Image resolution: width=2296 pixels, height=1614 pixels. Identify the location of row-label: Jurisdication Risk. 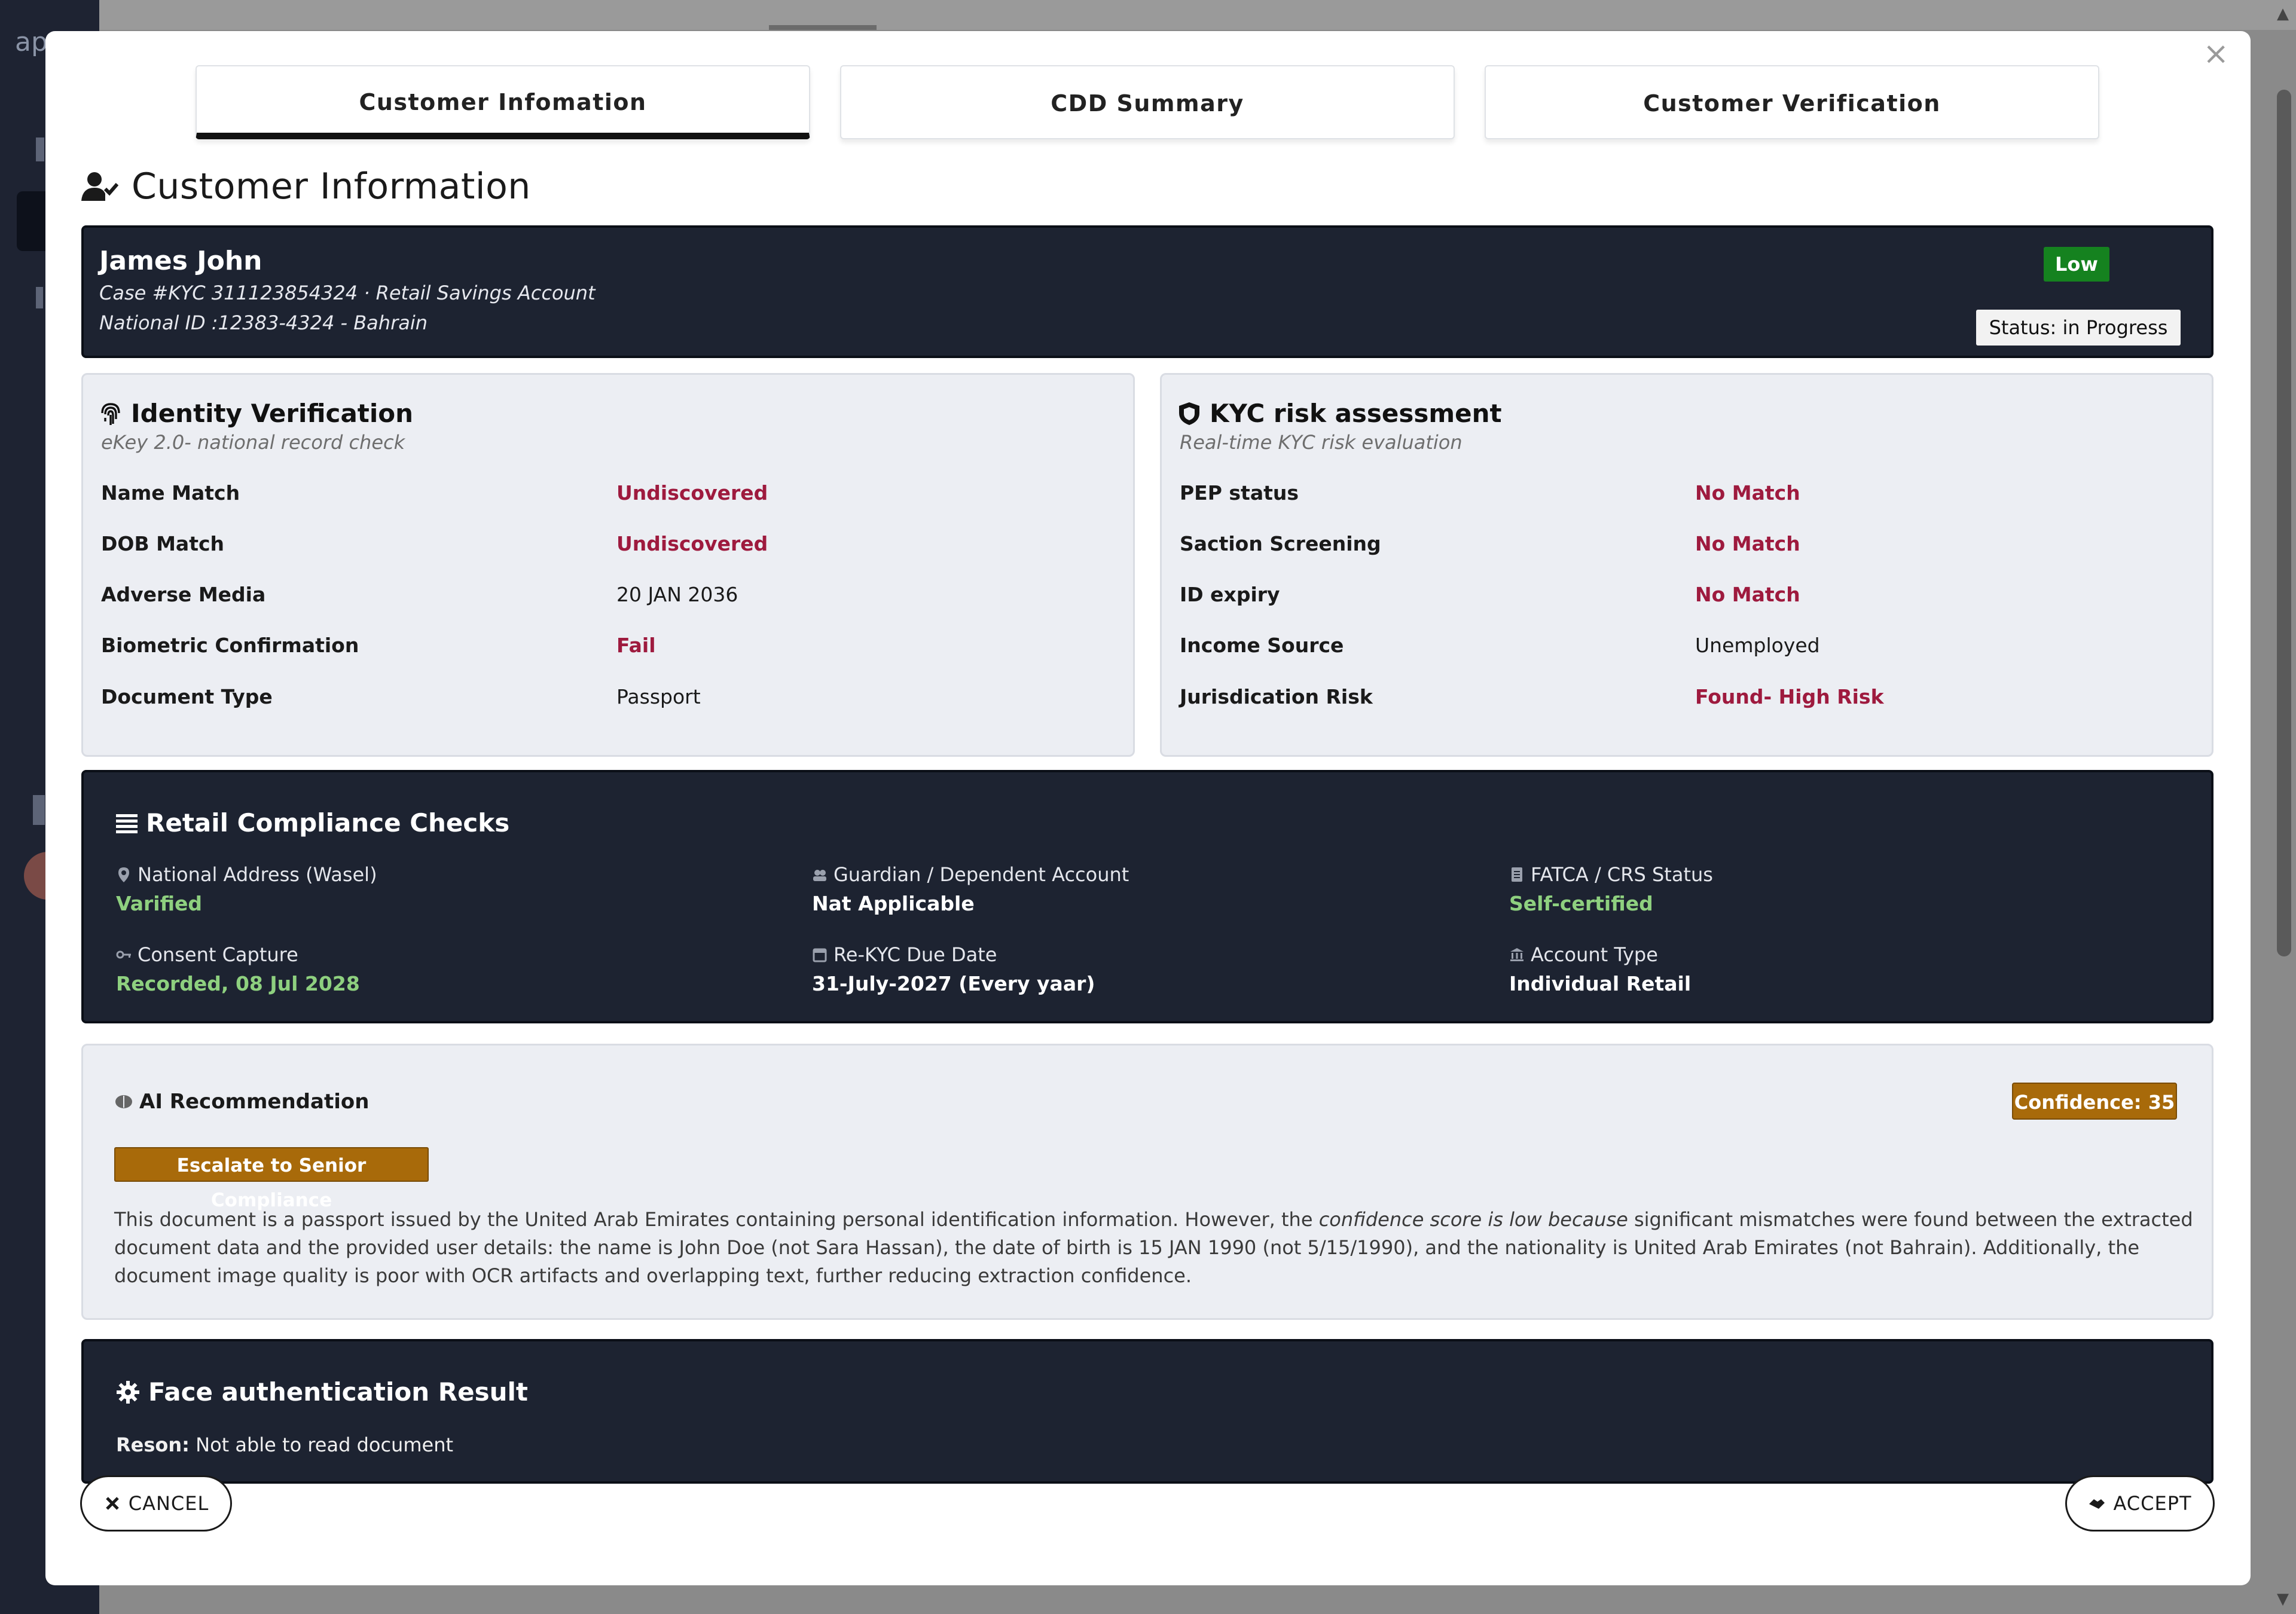
(1276, 696).